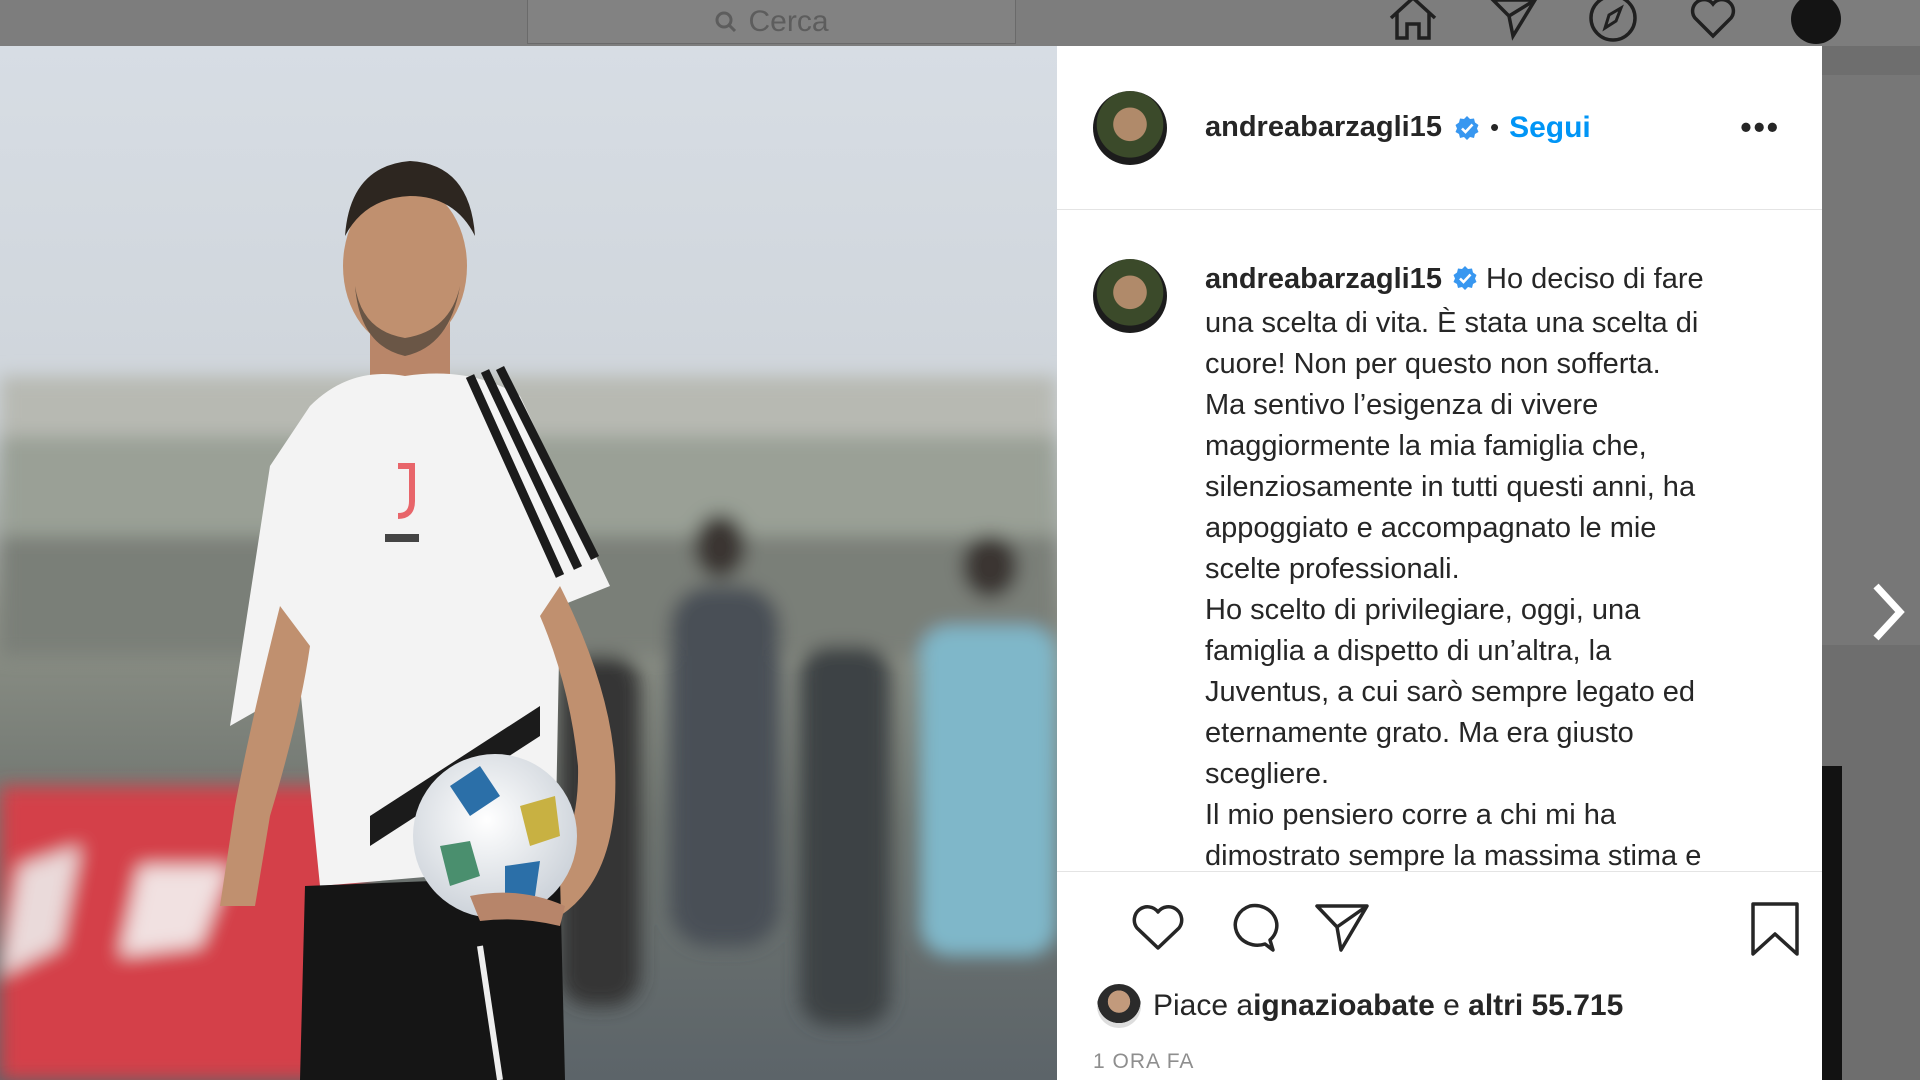 The width and height of the screenshot is (1920, 1080). What do you see at coordinates (1514, 23) in the screenshot?
I see `direct-icon` at bounding box center [1514, 23].